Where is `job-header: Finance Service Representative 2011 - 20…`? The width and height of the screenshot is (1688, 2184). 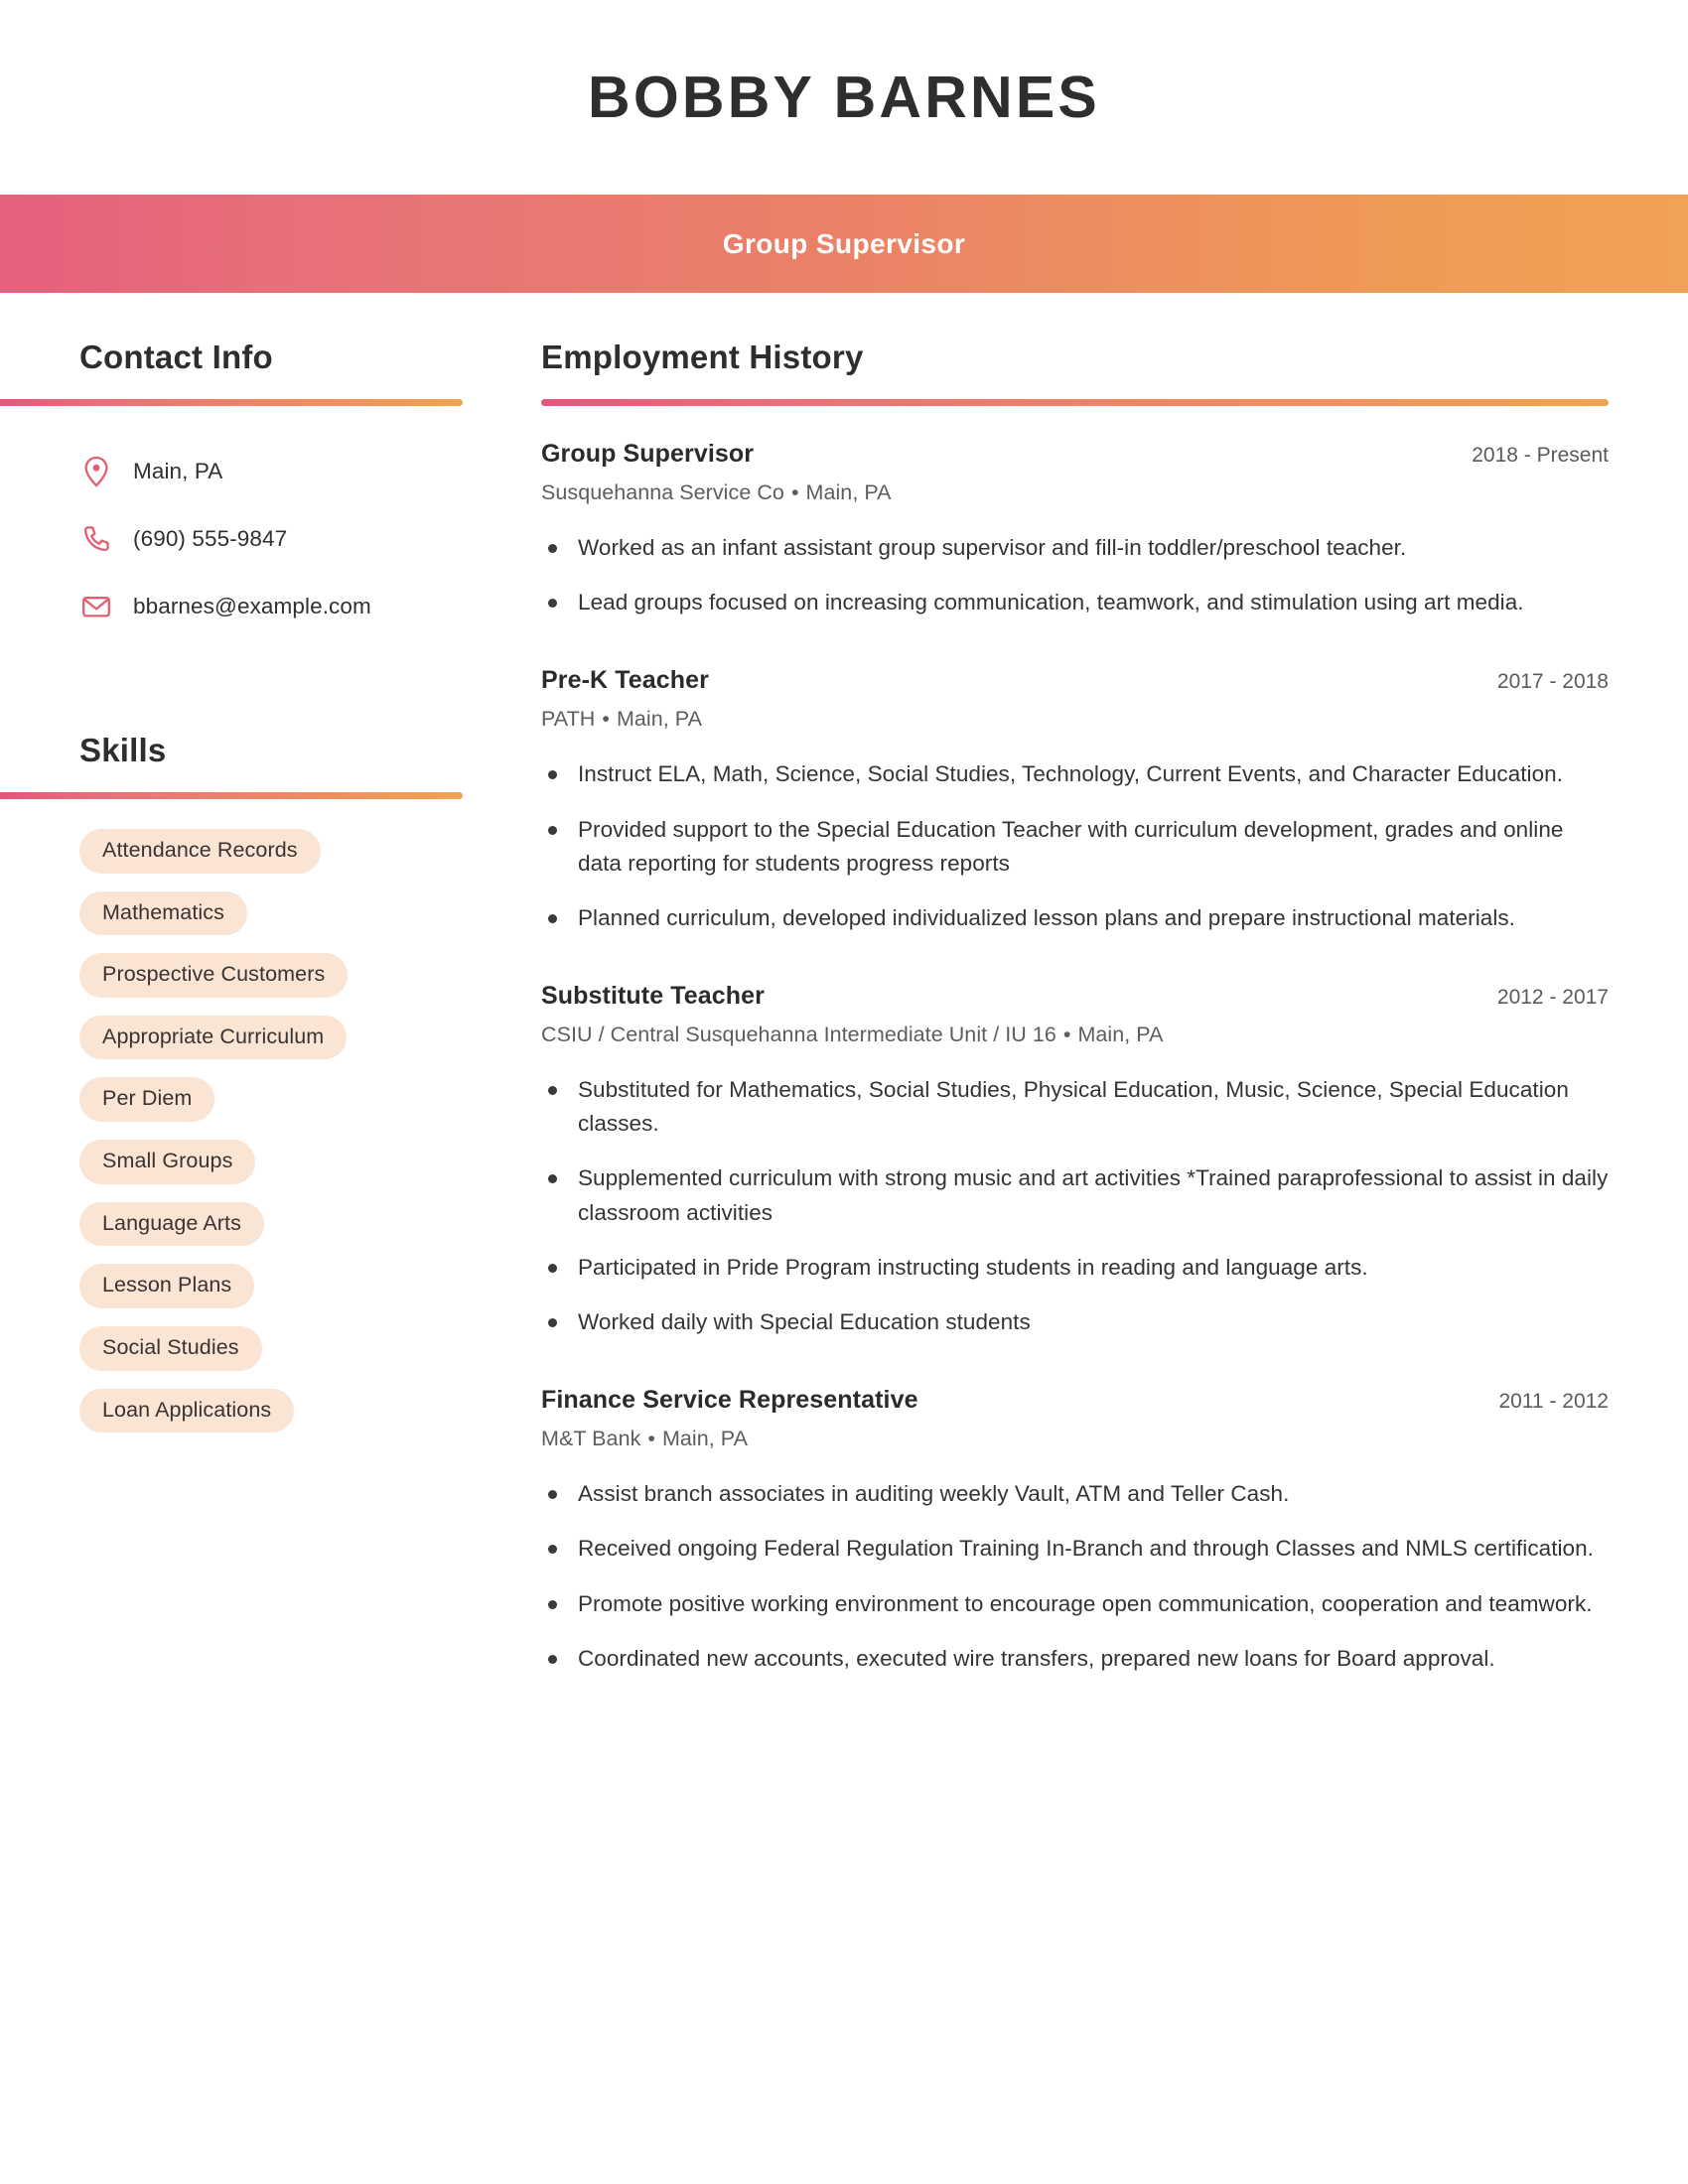 job-header: Finance Service Representative 2011 - 20… is located at coordinates (1075, 1400).